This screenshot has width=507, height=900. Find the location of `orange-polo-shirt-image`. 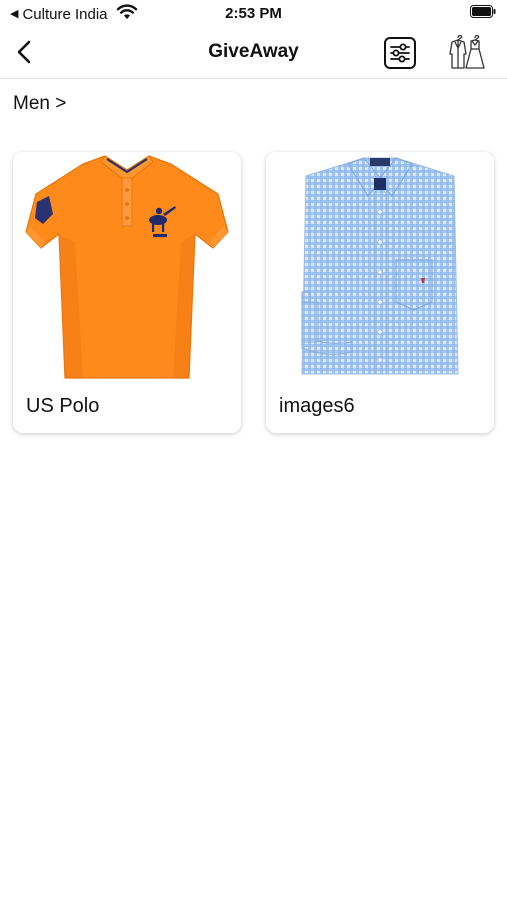

orange-polo-shirt-image is located at coordinates (127, 268).